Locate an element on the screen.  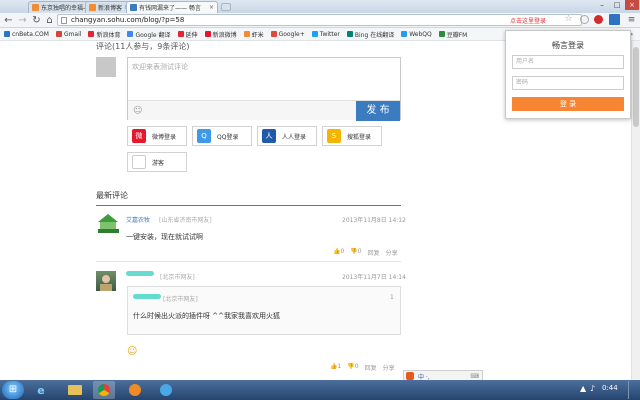
bookmark-google-translate: Google 翻译 is located at coordinates (149, 34).